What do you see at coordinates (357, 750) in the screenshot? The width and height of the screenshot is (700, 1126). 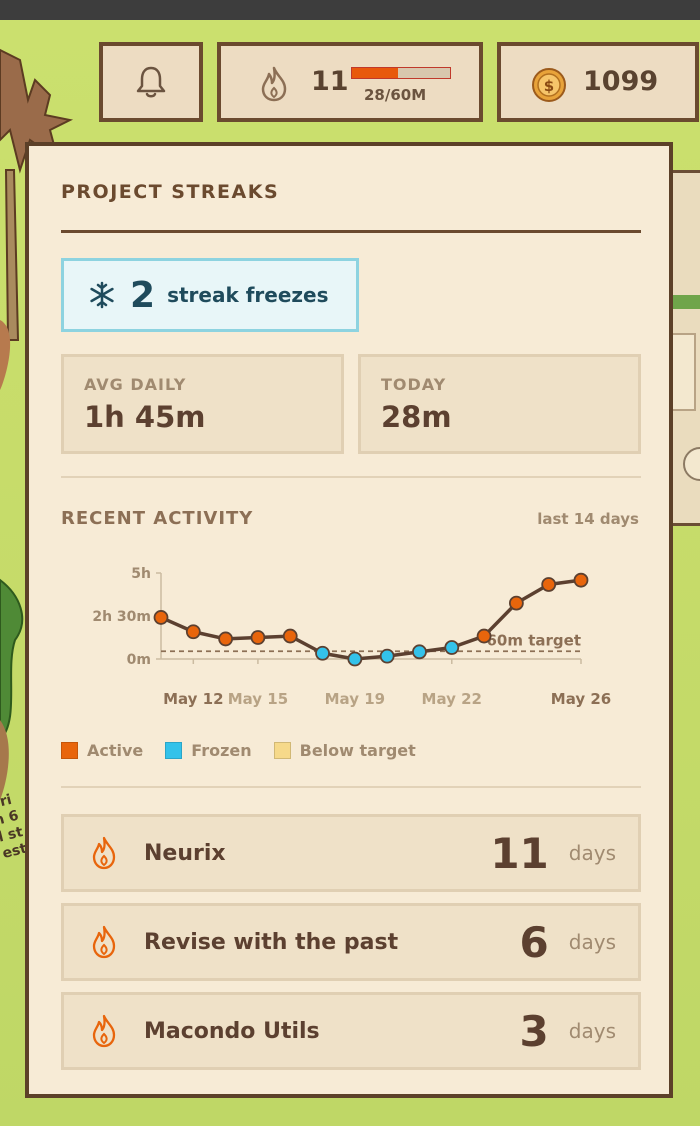 I see `legend-label: Below target` at bounding box center [357, 750].